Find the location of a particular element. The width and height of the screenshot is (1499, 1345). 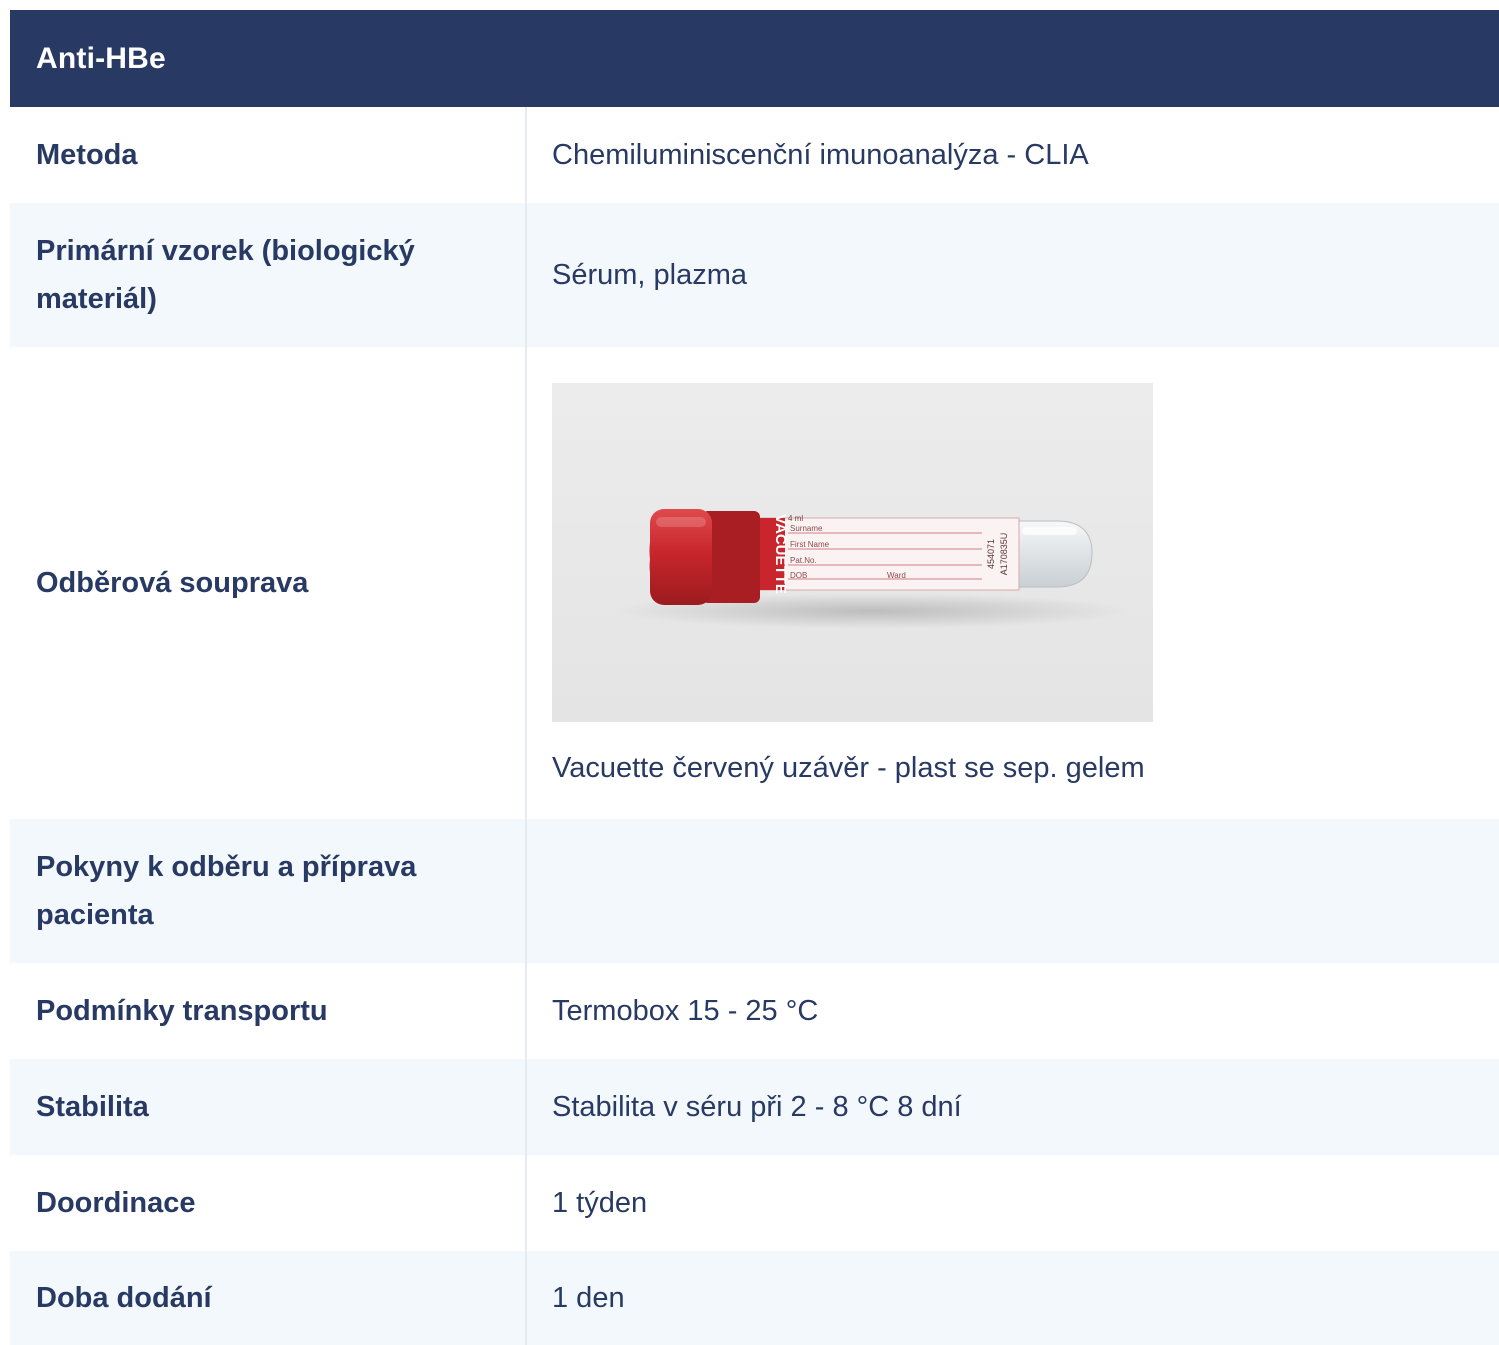

row-value-doba-dodani: 1 den is located at coordinates (1012, 1298).